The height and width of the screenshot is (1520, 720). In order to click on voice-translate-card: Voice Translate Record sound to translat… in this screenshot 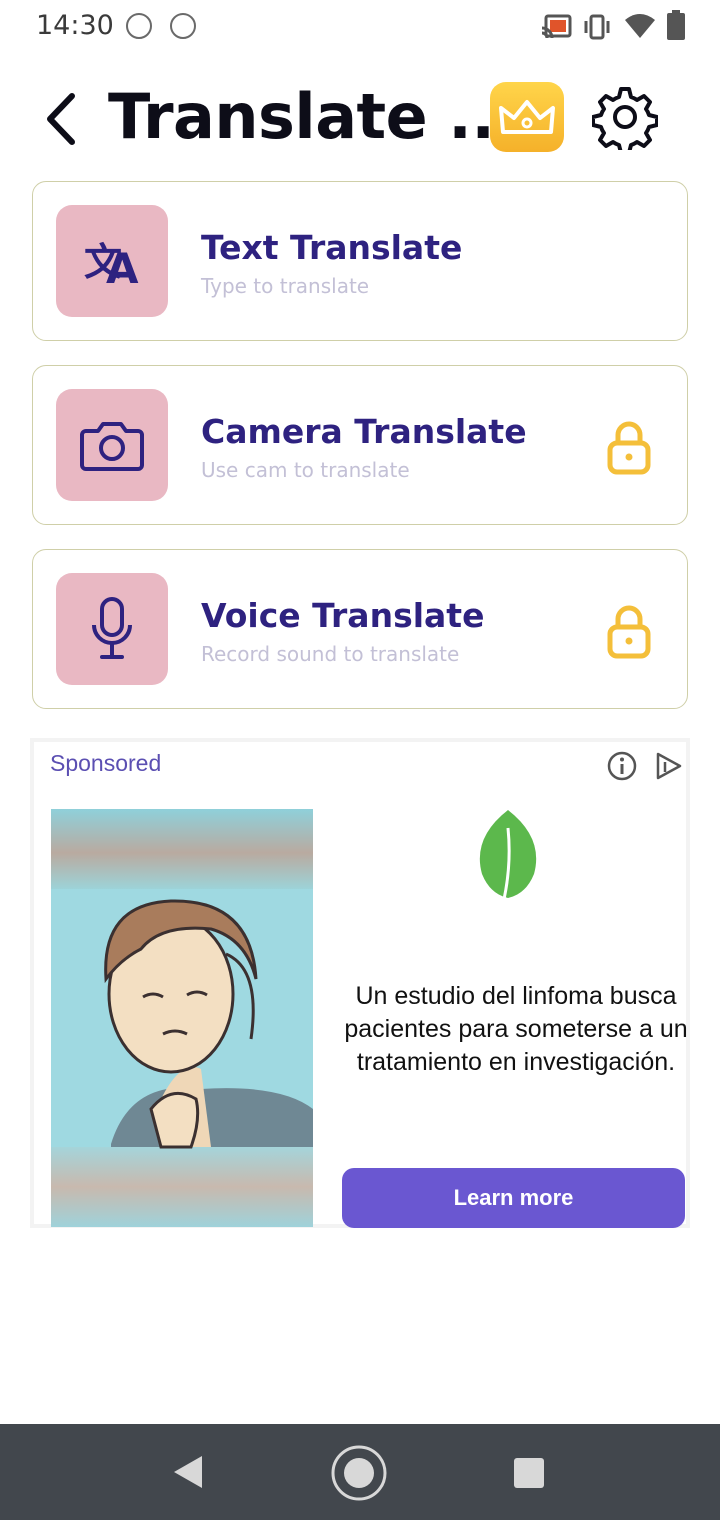, I will do `click(360, 629)`.